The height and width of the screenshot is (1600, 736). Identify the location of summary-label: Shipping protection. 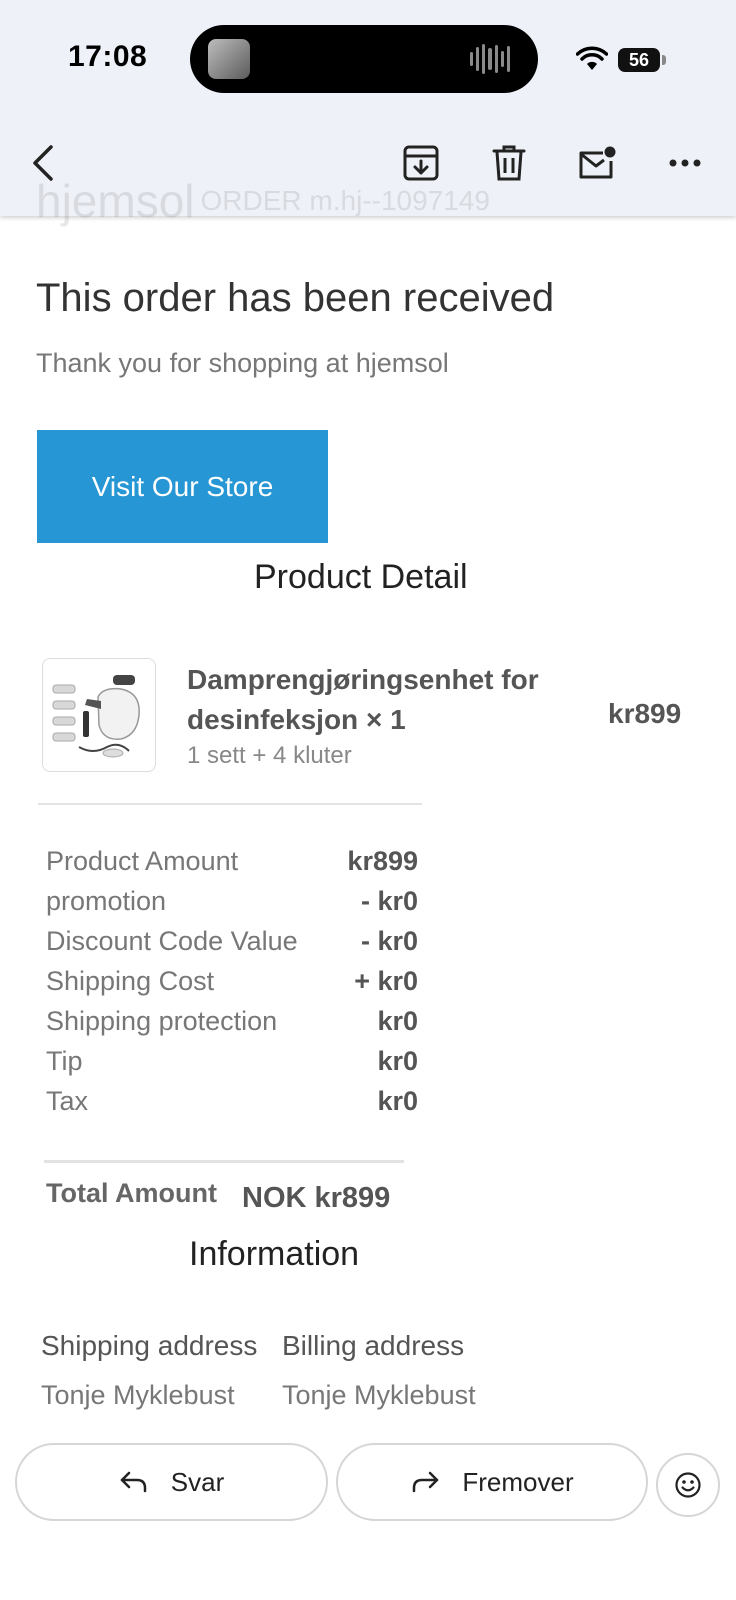
(162, 1021).